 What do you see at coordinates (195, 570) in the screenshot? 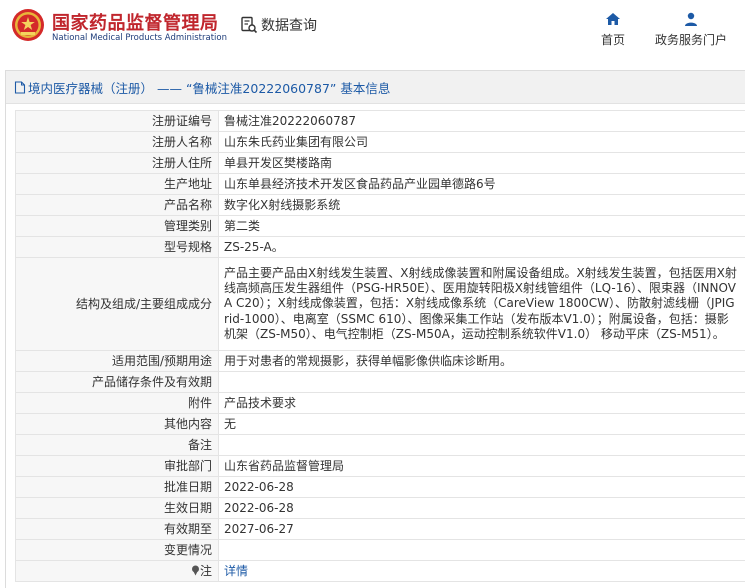
I see `pin-icon` at bounding box center [195, 570].